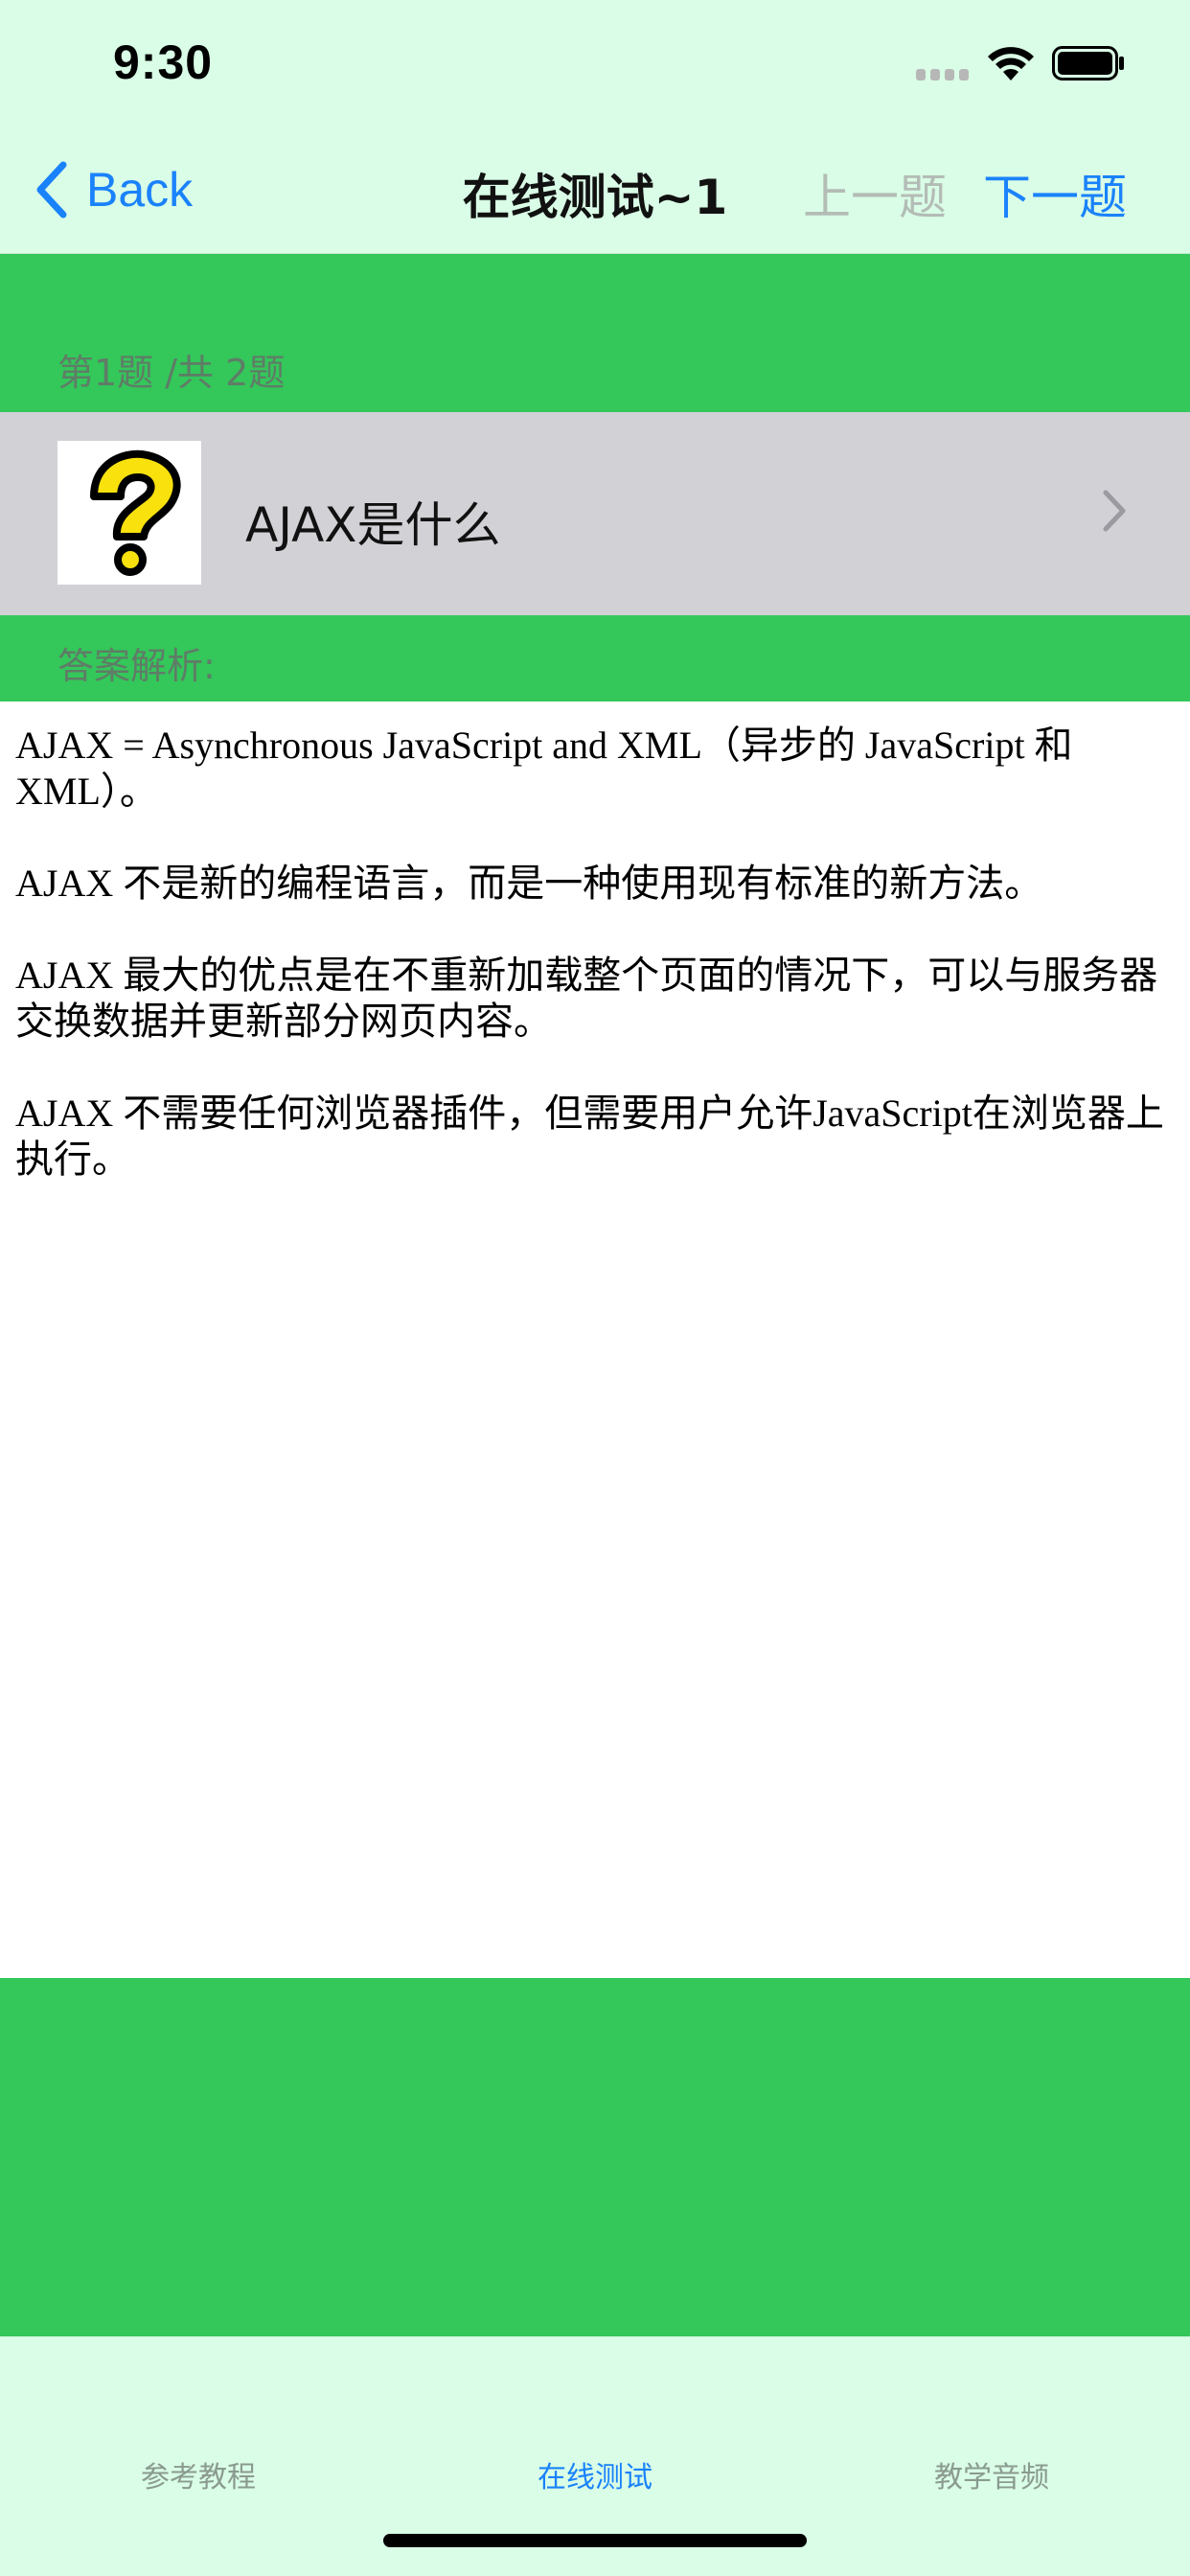 The height and width of the screenshot is (2576, 1190). Describe the element at coordinates (1088, 63) in the screenshot. I see `battery-icon` at that location.